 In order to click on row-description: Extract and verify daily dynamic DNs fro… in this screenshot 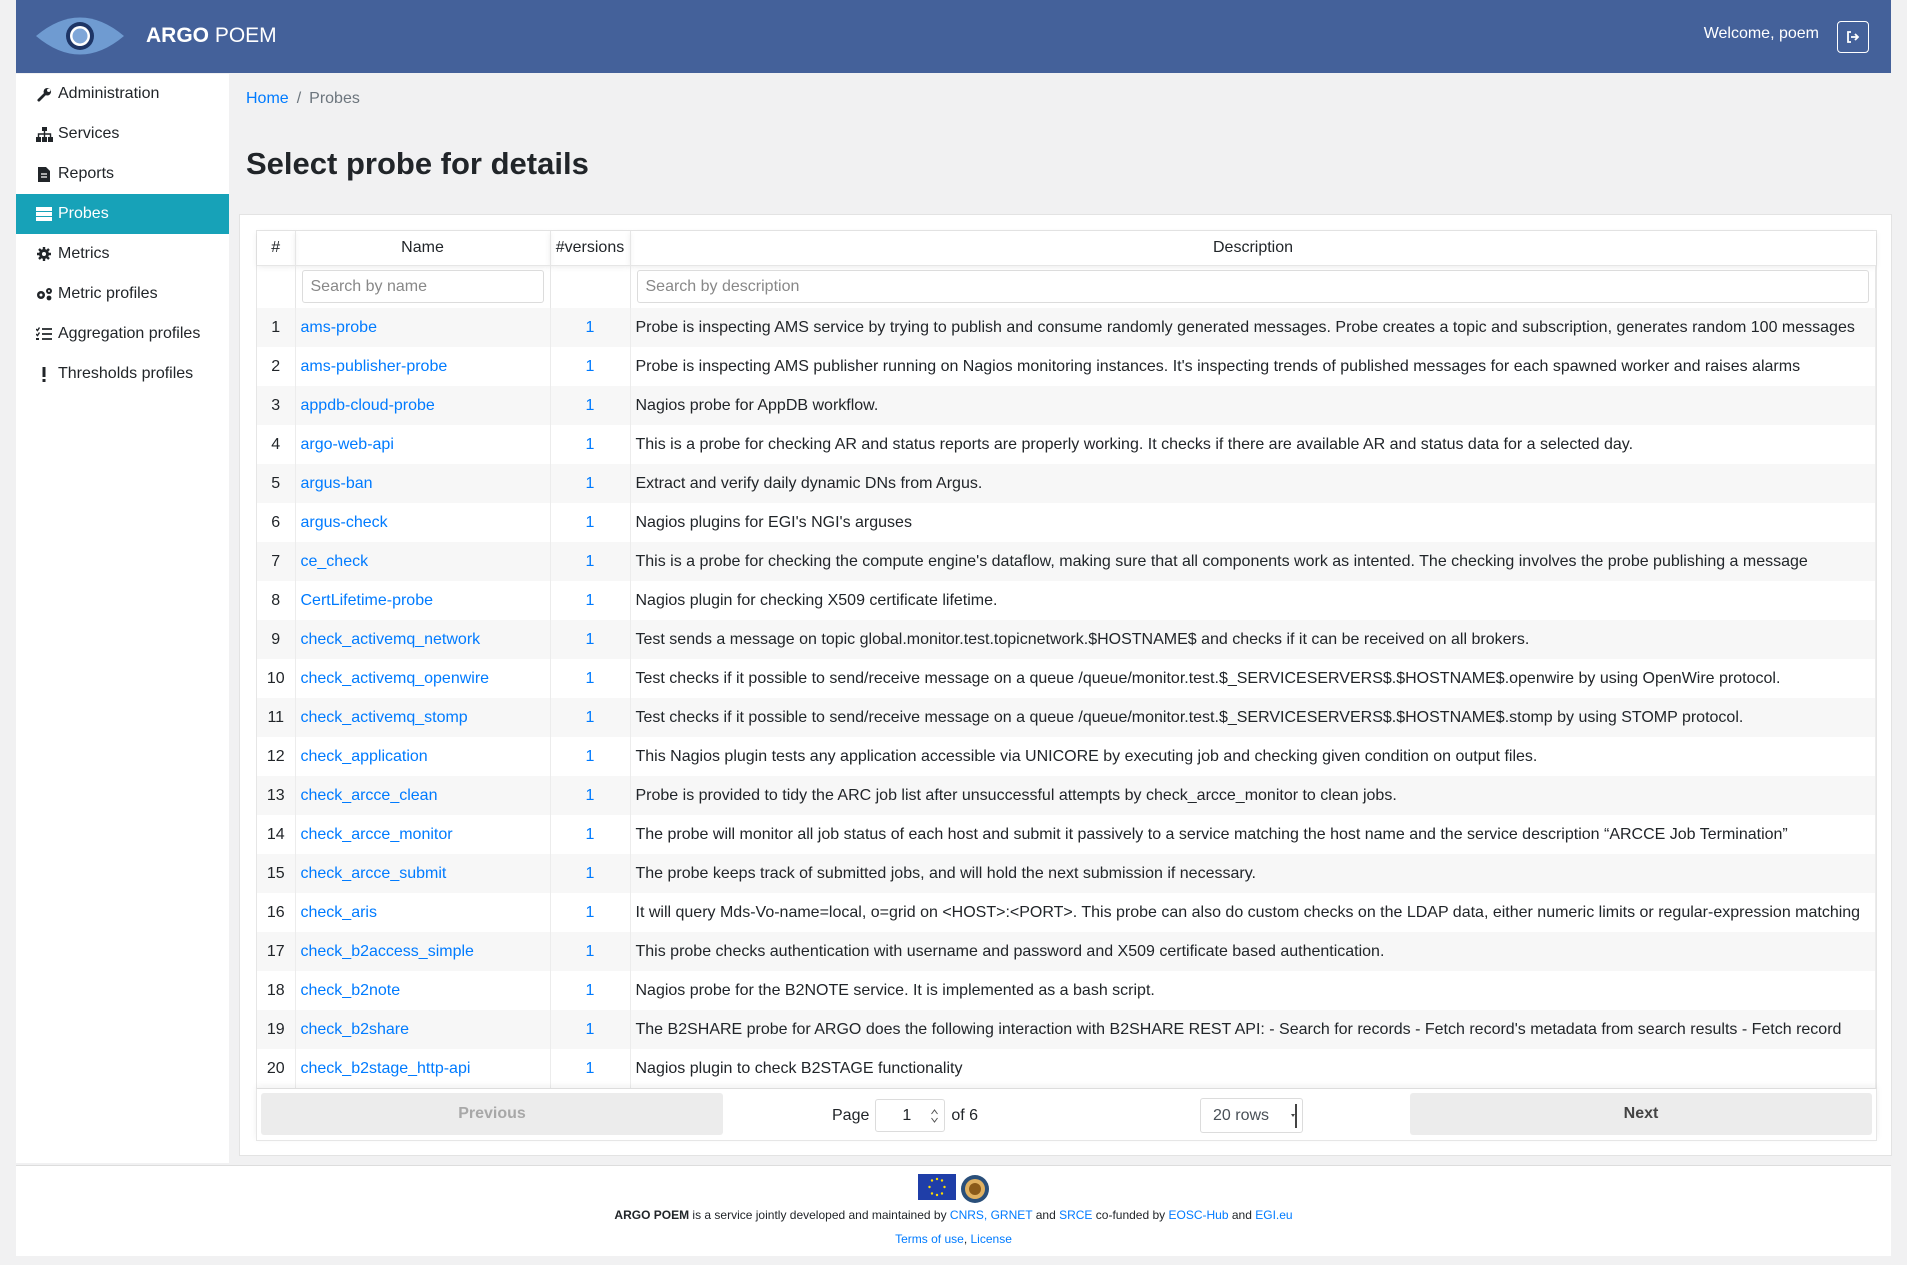, I will do `click(1253, 483)`.